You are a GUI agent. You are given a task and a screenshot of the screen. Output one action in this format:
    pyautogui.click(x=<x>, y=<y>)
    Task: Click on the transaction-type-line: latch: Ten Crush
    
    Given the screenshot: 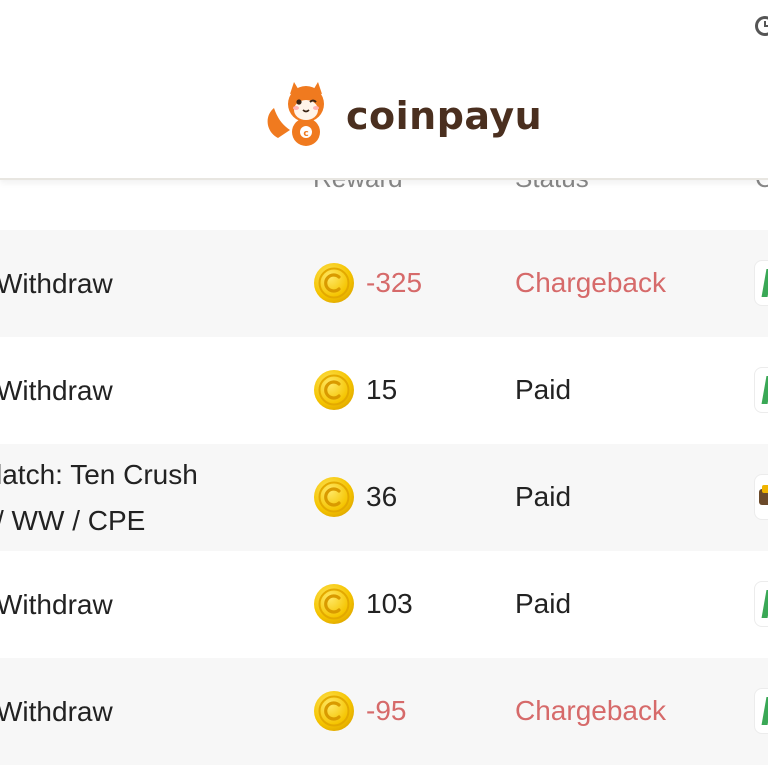 What is the action you would take?
    pyautogui.click(x=99, y=474)
    